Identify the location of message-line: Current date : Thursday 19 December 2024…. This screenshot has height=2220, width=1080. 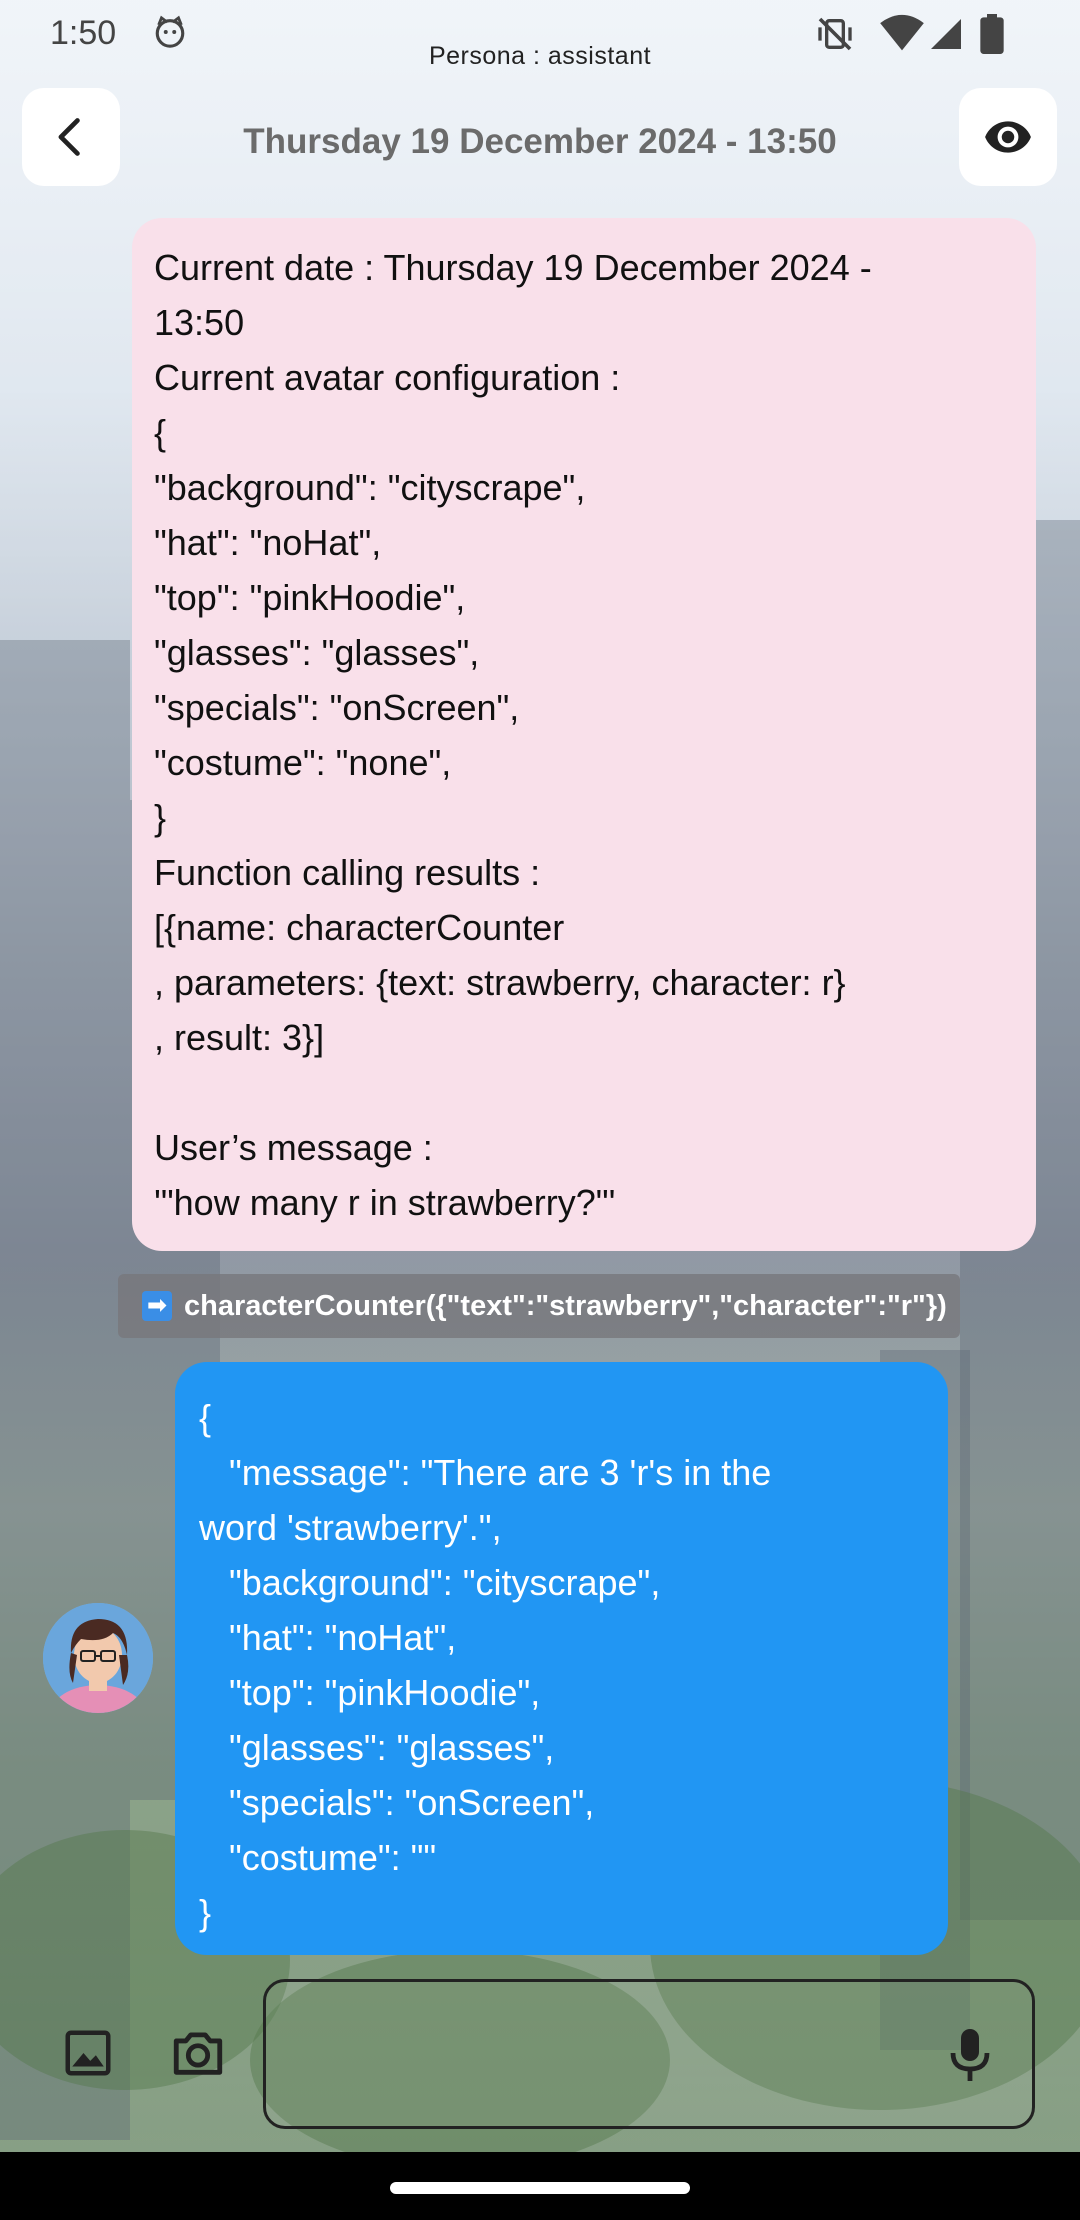
(513, 267).